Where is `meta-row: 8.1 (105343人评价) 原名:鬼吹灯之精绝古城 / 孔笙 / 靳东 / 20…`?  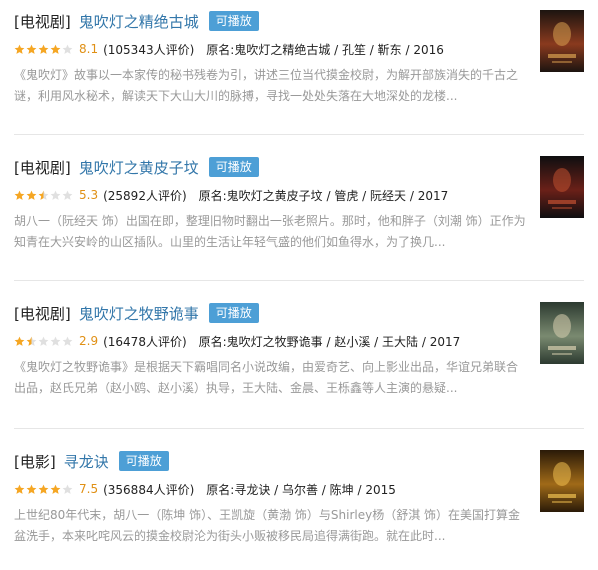
meta-row: 8.1 (105343人评价) 原名:鬼吹灯之精绝古城 / 孔笙 / 靳东 / 20… is located at coordinates (270, 49).